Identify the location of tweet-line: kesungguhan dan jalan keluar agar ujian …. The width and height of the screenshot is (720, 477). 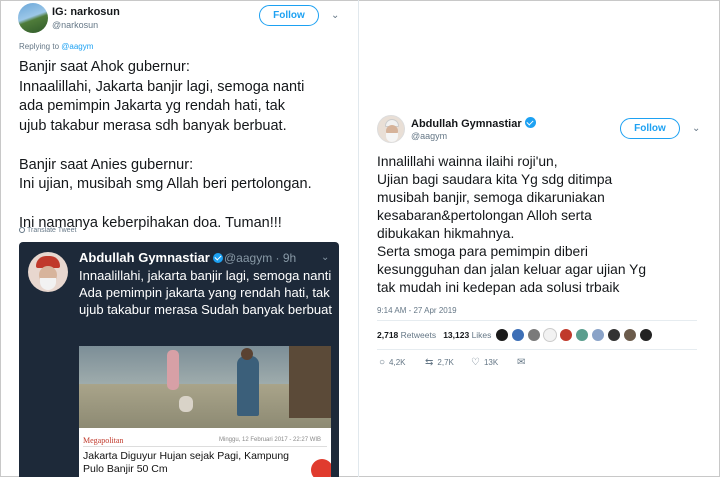
(511, 269).